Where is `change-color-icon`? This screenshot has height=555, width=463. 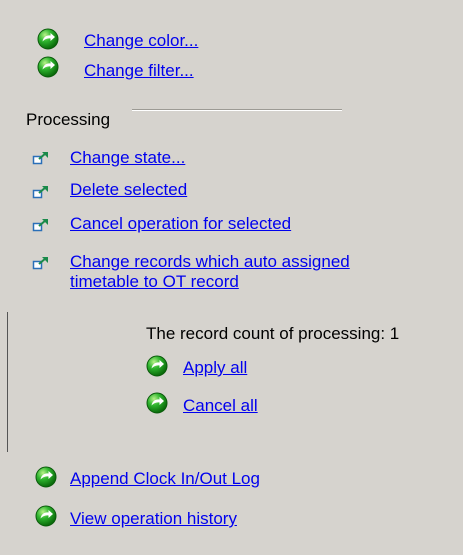
change-color-icon is located at coordinates (48, 39).